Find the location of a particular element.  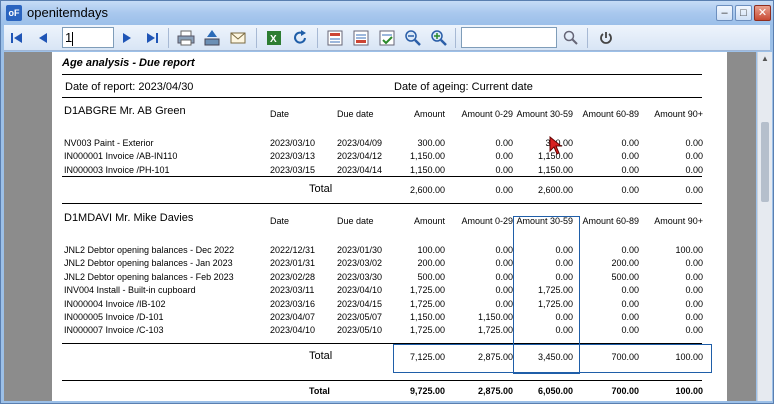

zoom-in-button is located at coordinates (439, 38).